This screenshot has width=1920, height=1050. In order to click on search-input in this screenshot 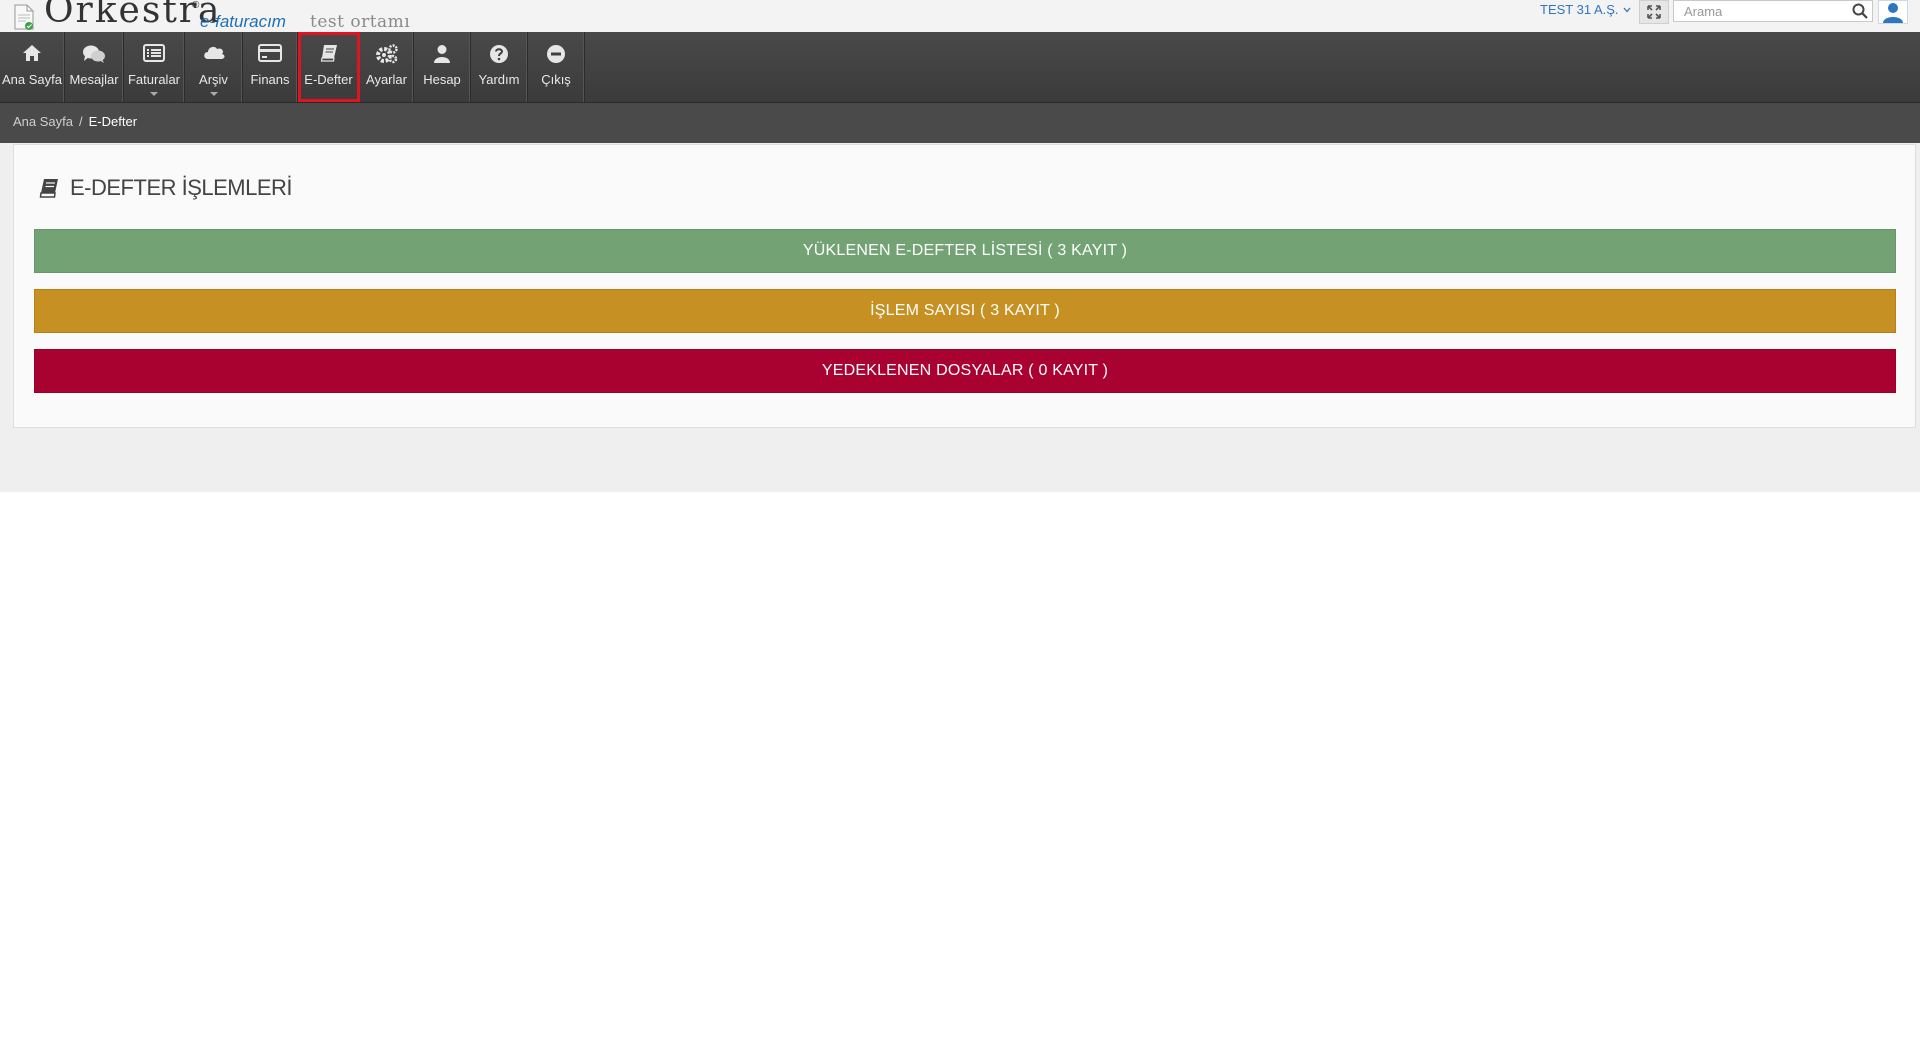, I will do `click(1769, 11)`.